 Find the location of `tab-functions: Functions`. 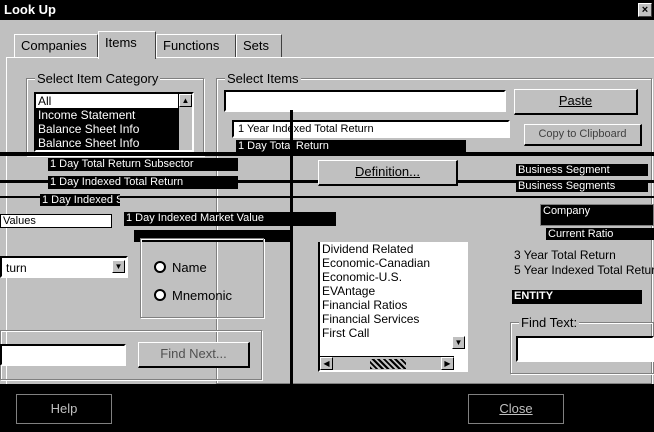

tab-functions: Functions is located at coordinates (196, 46).